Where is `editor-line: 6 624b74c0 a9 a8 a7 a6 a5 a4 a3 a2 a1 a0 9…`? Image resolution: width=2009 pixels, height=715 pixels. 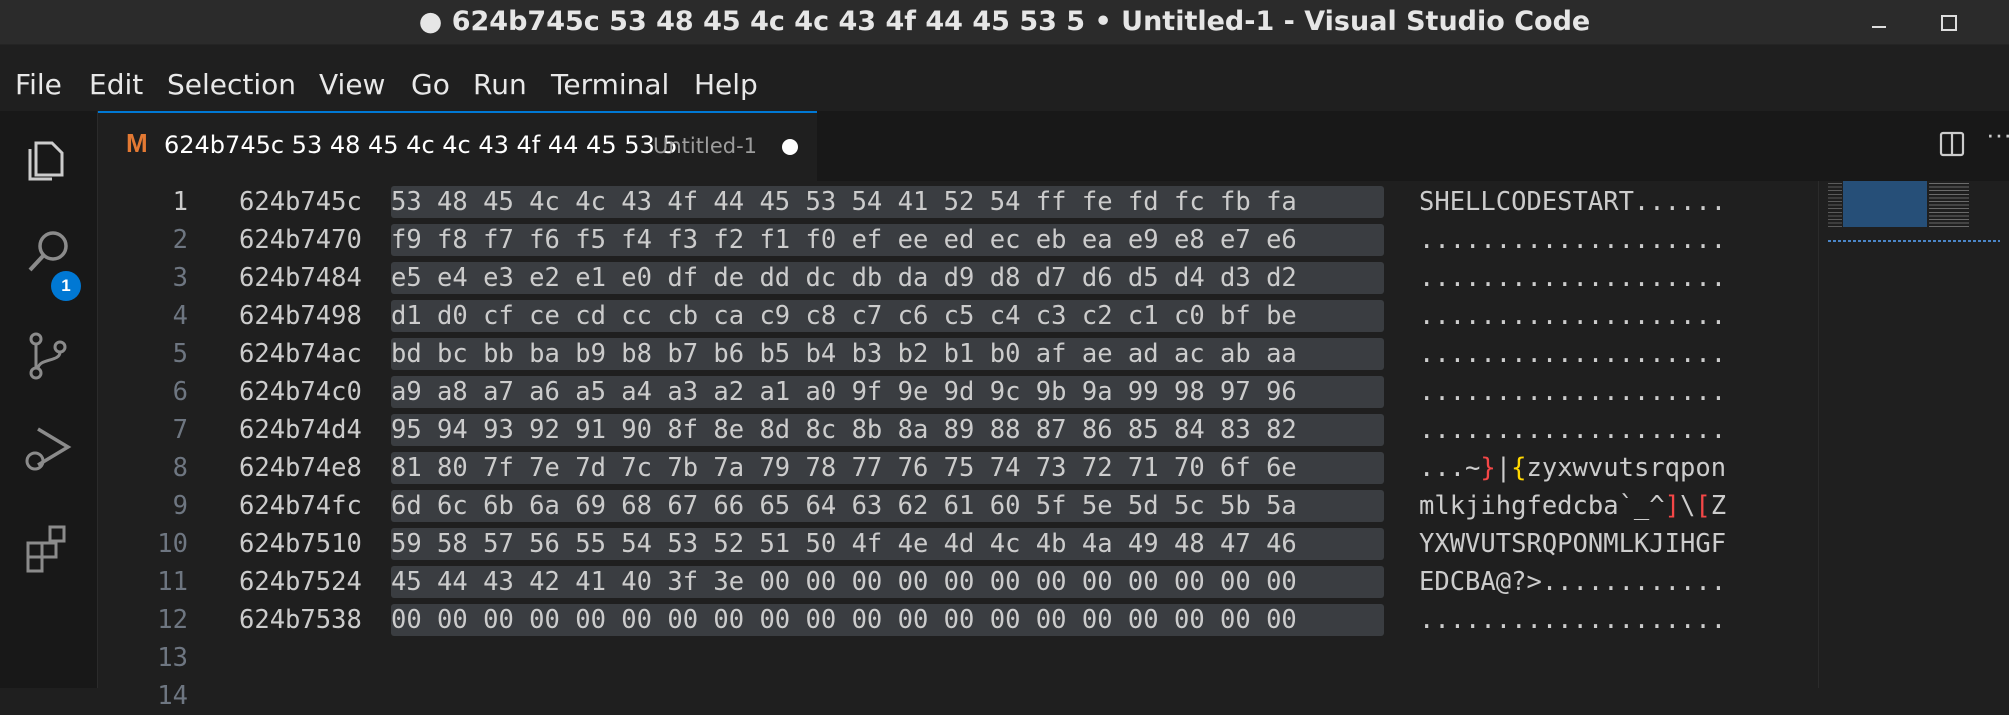
editor-line: 6 624b74c0 a9 a8 a7 a6 a5 a4 a3 a2 a1 a0 9… is located at coordinates (958, 392).